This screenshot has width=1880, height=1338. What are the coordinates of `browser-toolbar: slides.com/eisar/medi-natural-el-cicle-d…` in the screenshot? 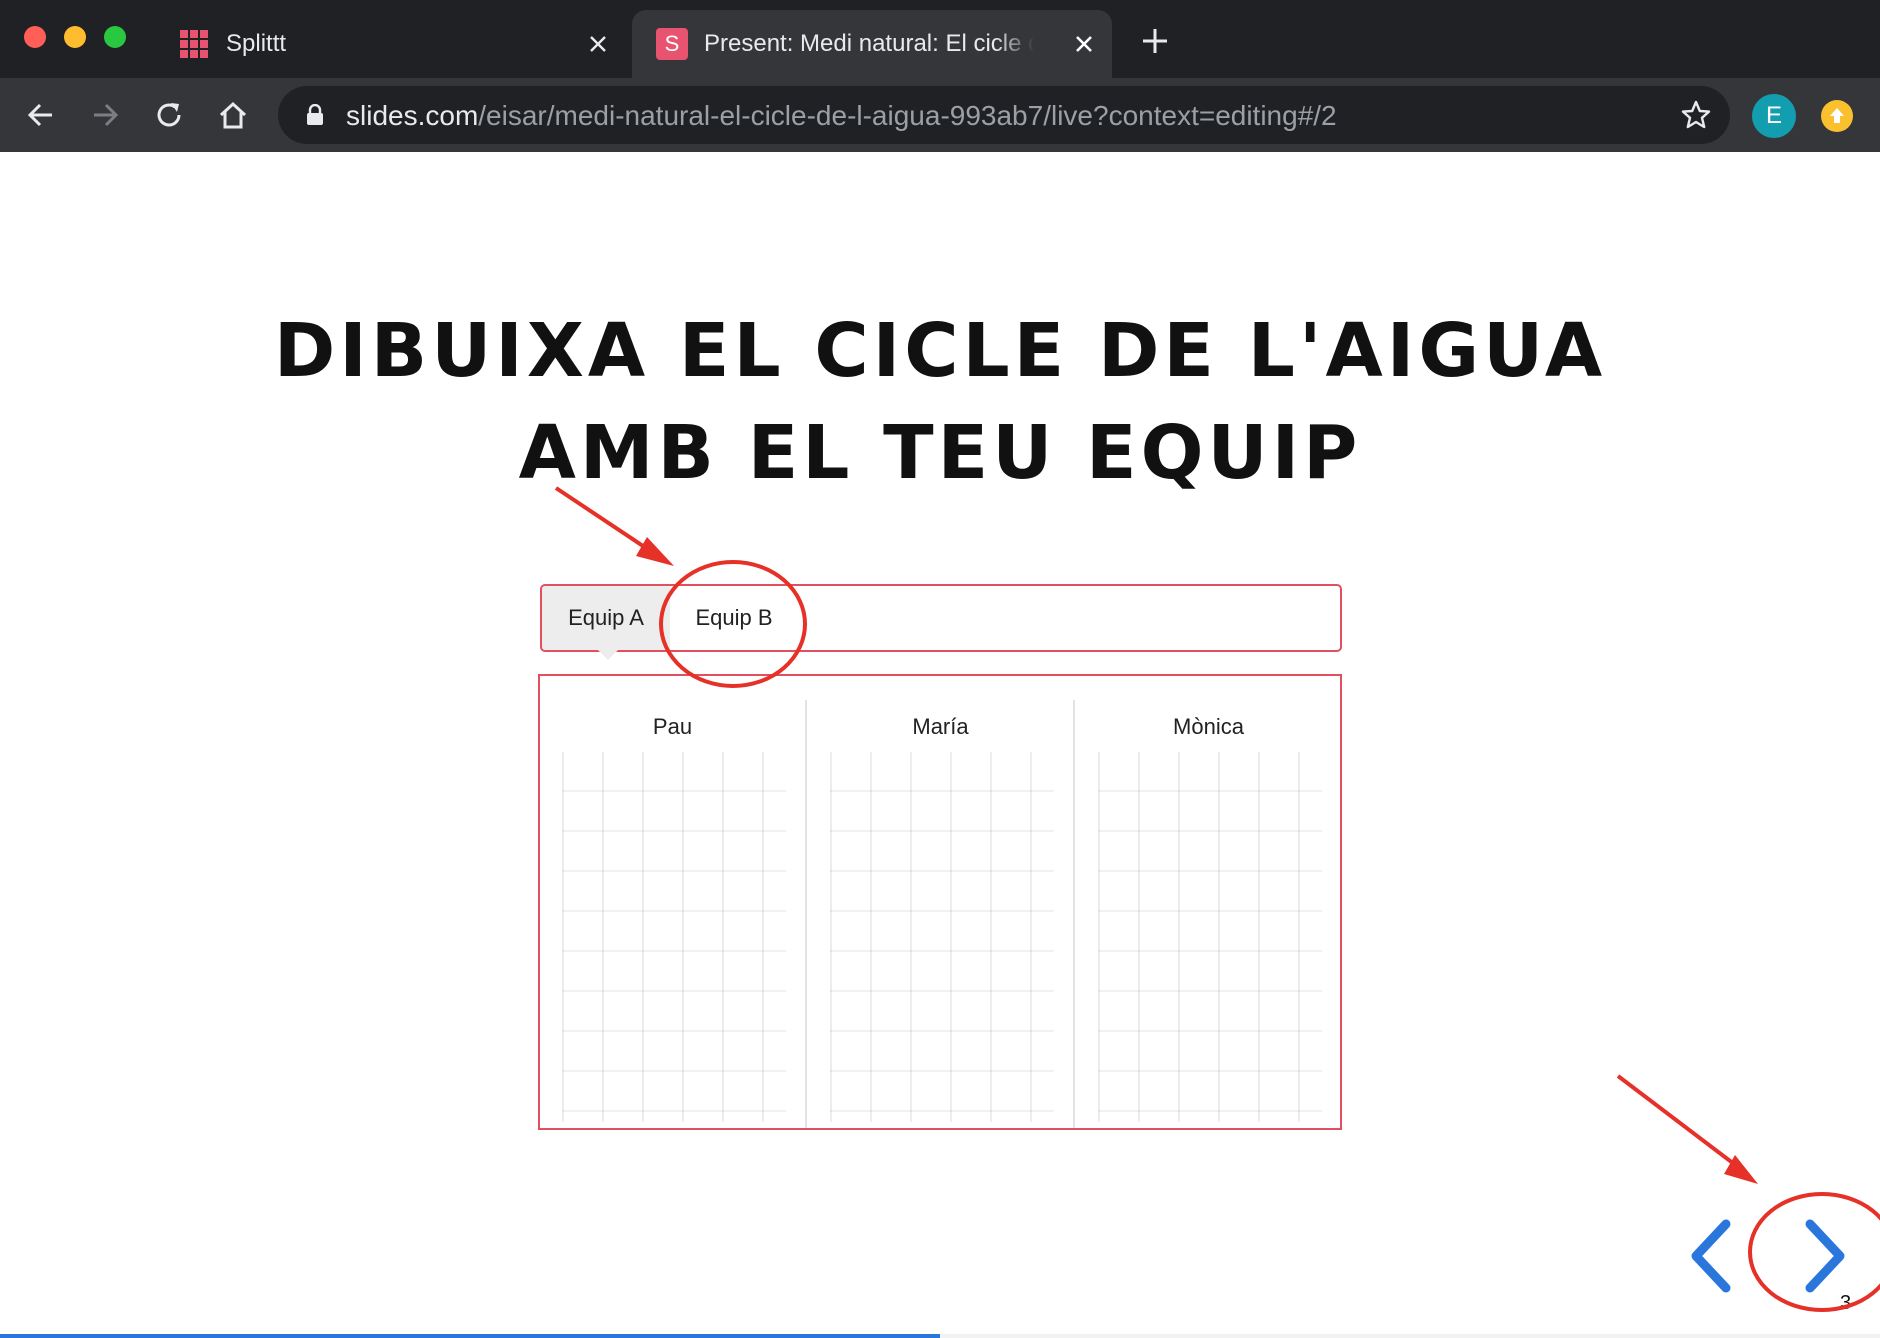 It's located at (940, 115).